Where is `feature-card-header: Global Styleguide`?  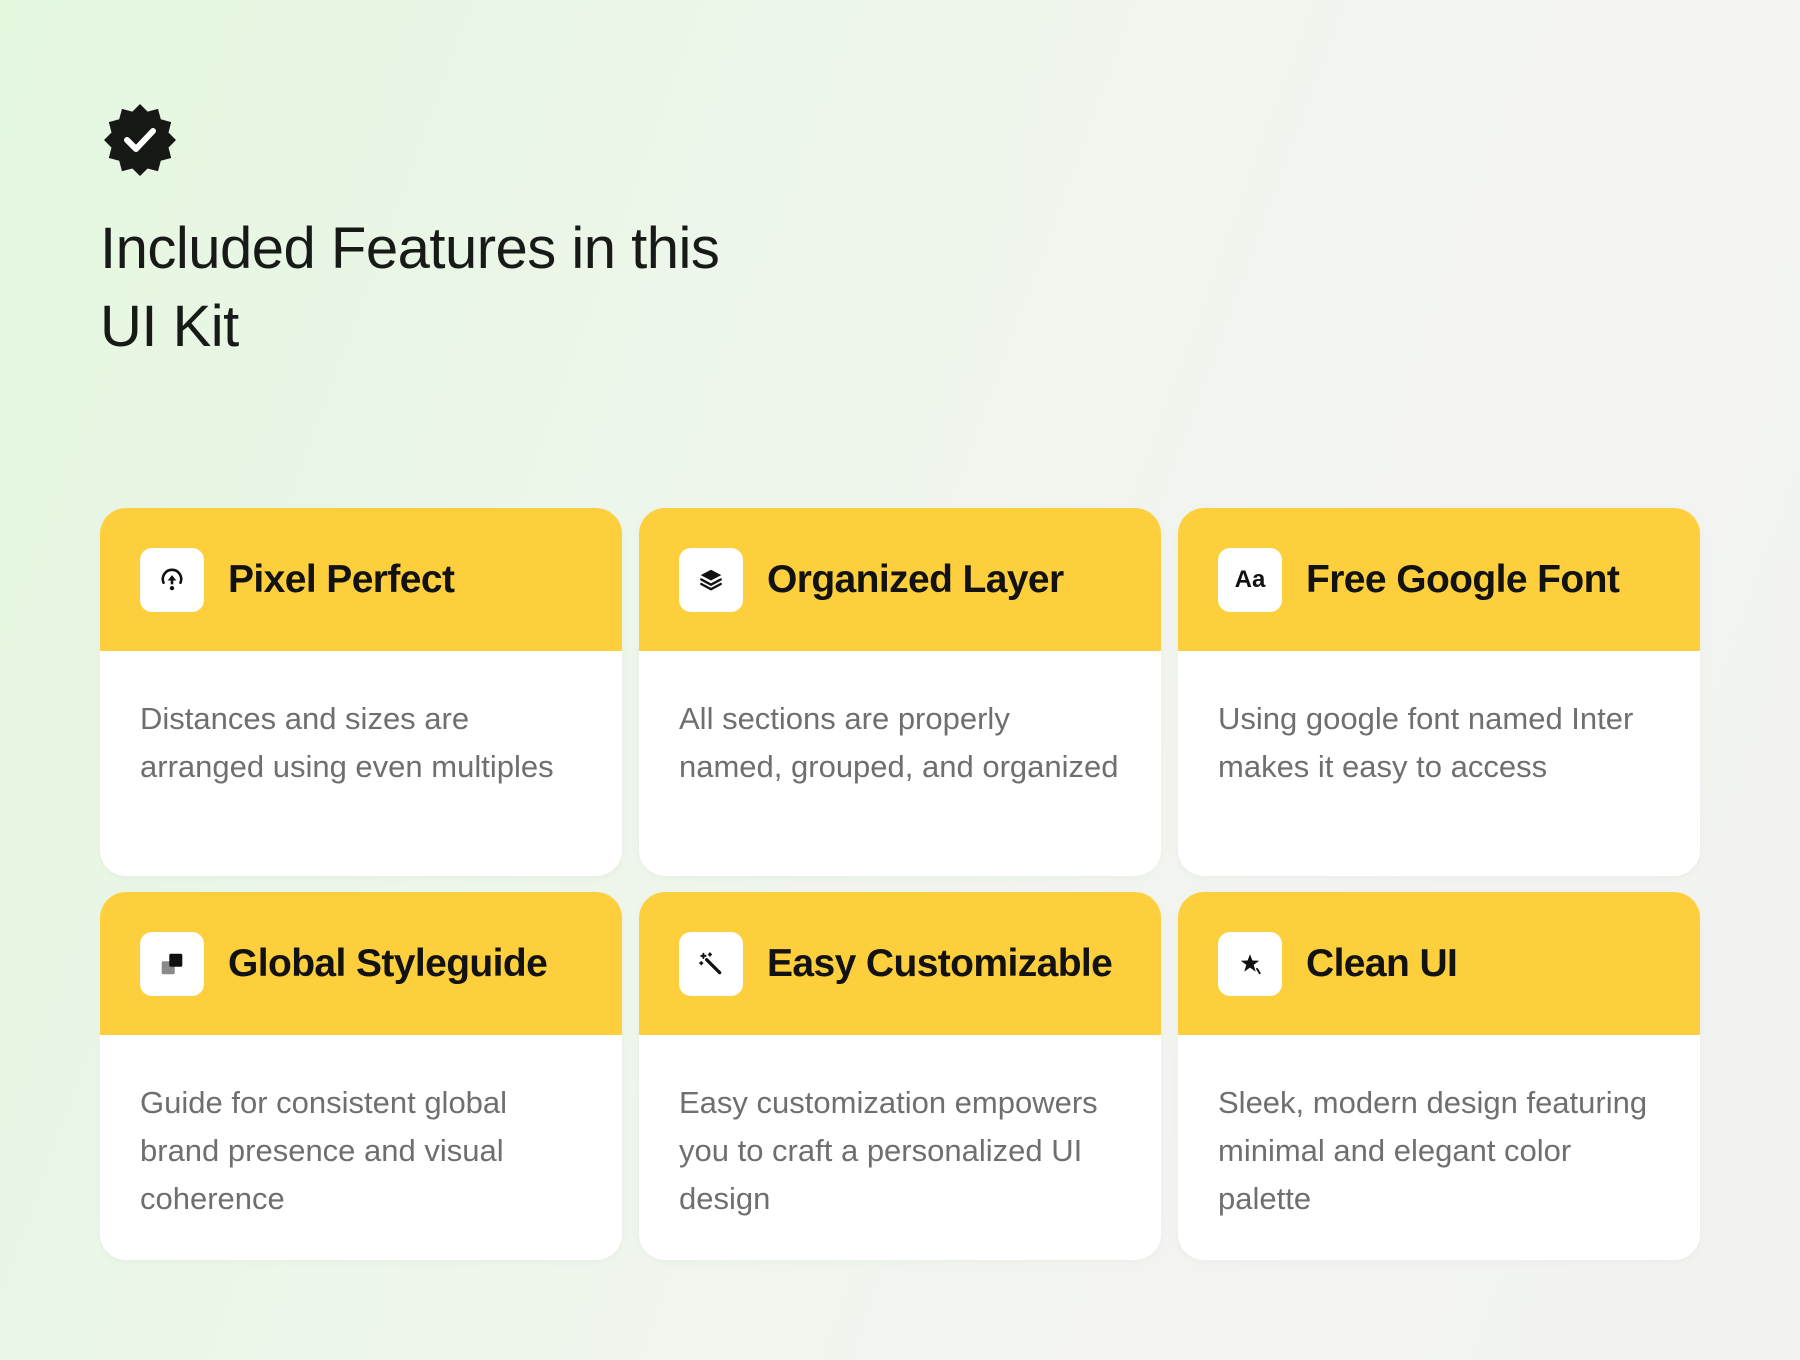 feature-card-header: Global Styleguide is located at coordinates (361, 963).